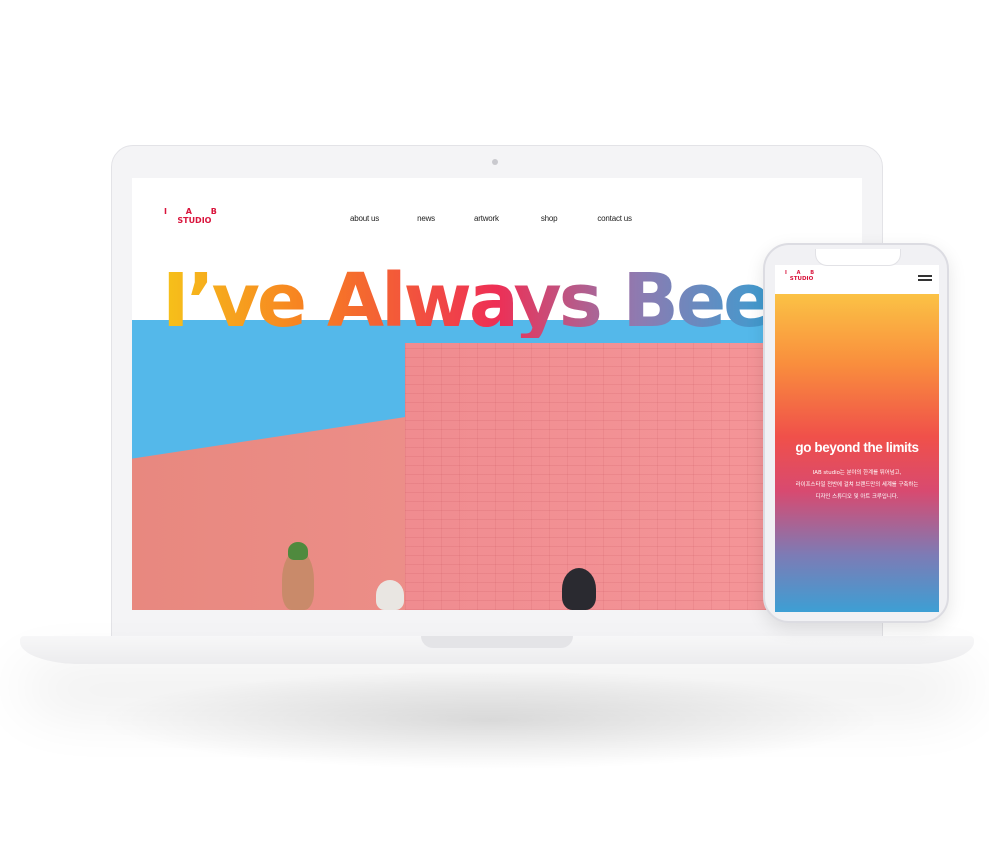  Describe the element at coordinates (194, 220) in the screenshot. I see `logo-bottom-text: STUDIO` at that location.